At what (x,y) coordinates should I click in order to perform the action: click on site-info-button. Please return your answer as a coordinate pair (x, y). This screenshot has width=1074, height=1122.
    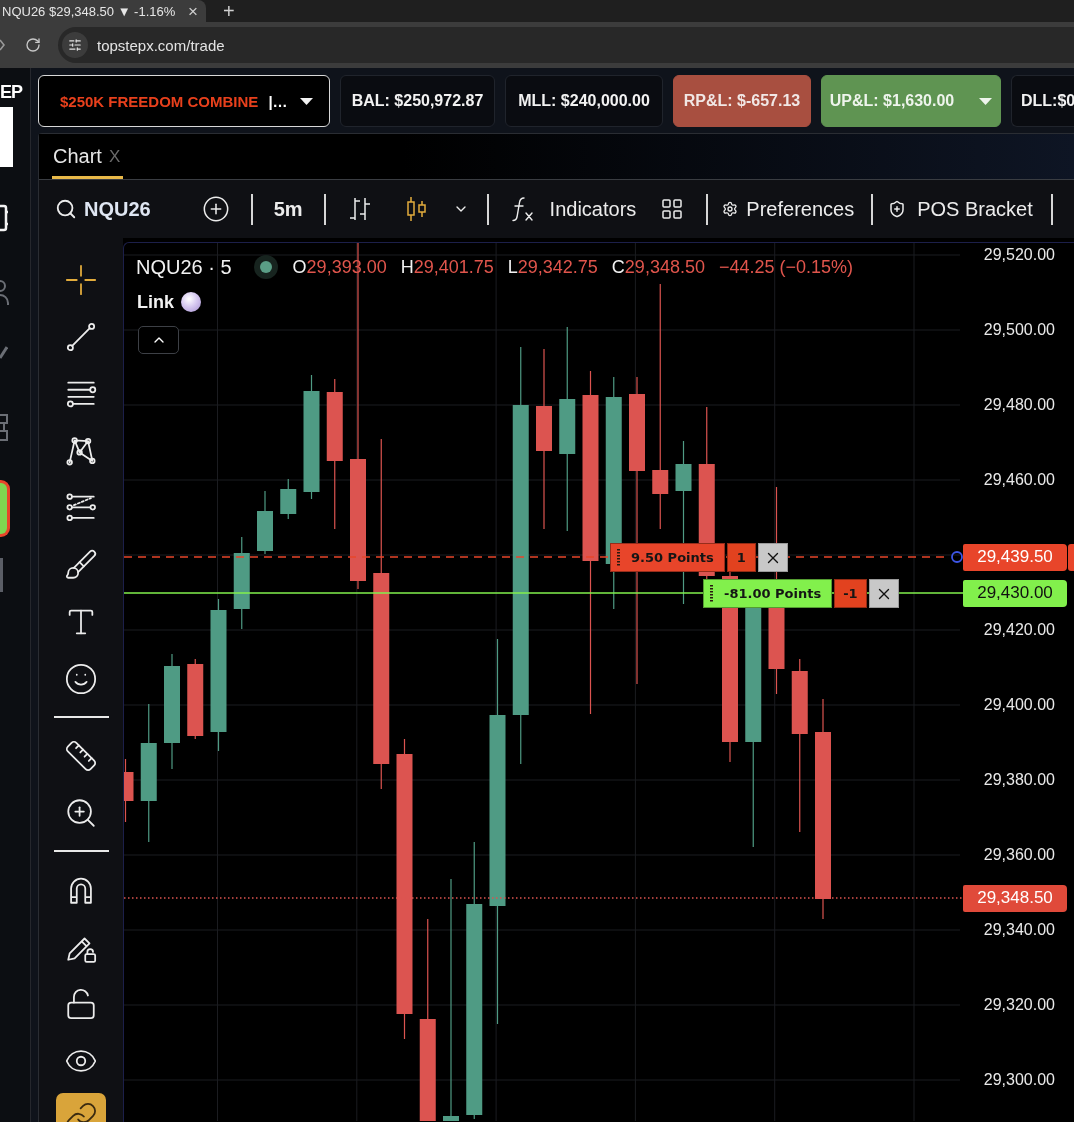
    Looking at the image, I should click on (75, 45).